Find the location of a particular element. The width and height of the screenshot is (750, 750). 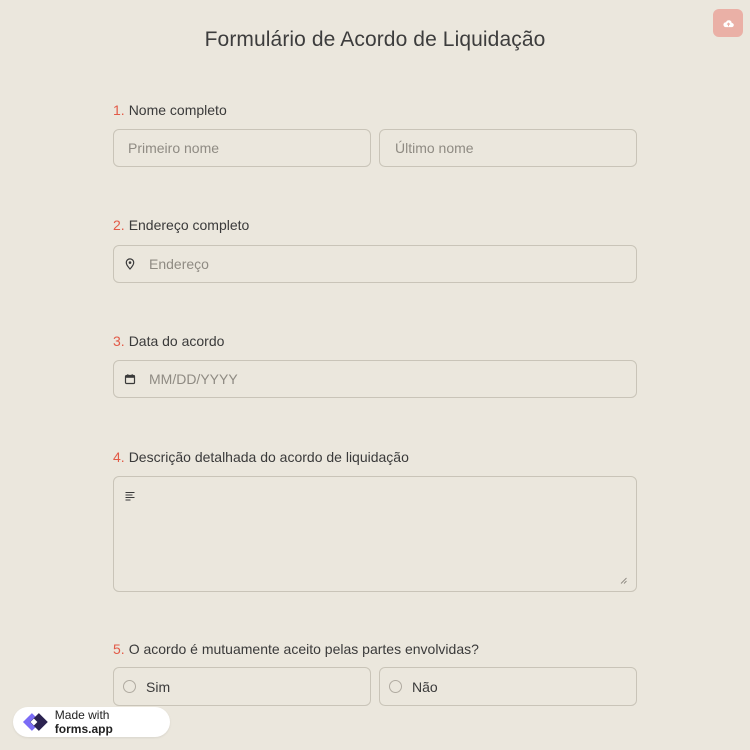

question-number: 3. is located at coordinates (119, 341).